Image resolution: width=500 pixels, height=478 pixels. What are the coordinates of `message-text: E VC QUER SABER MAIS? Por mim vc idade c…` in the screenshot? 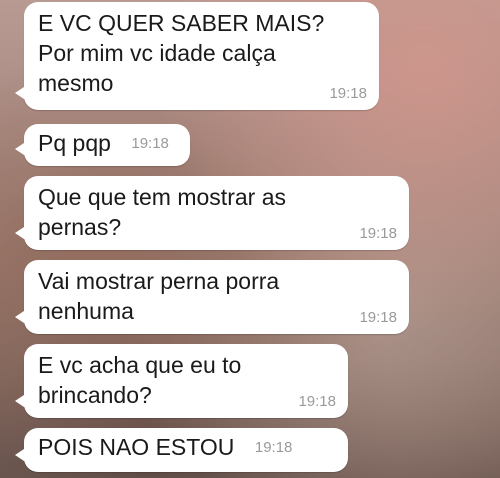 It's located at (181, 53).